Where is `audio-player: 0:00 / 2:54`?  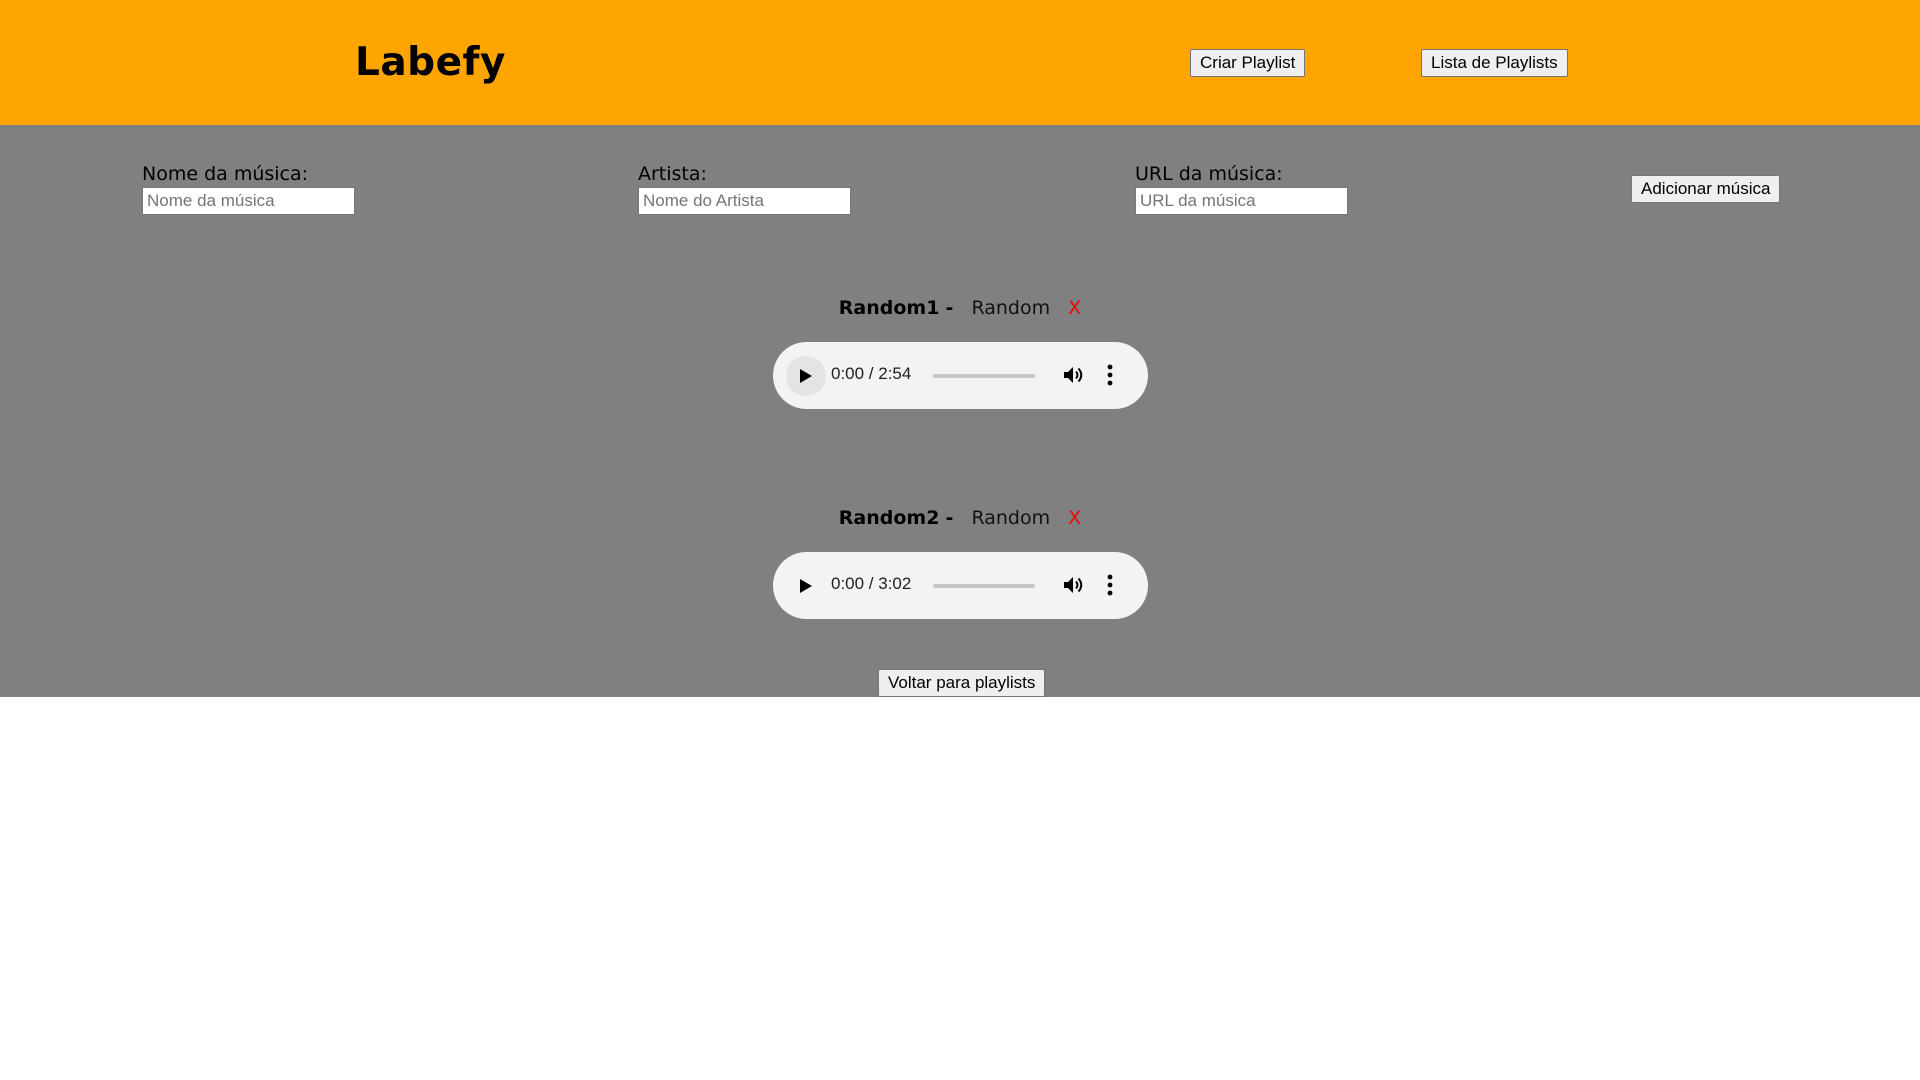 audio-player: 0:00 / 2:54 is located at coordinates (960, 375).